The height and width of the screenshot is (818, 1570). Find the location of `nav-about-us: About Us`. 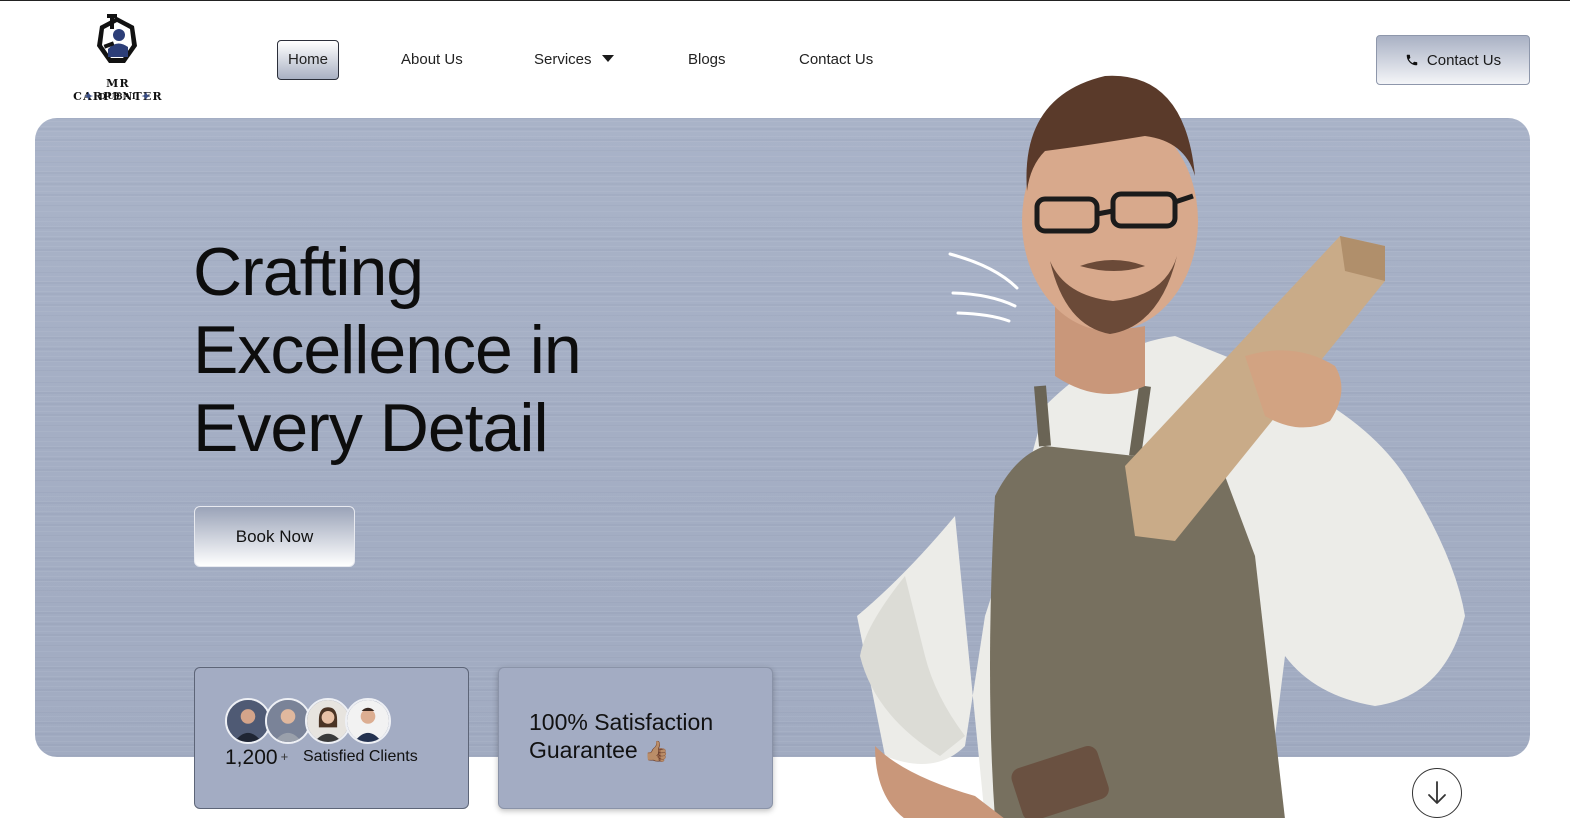

nav-about-us: About Us is located at coordinates (432, 60).